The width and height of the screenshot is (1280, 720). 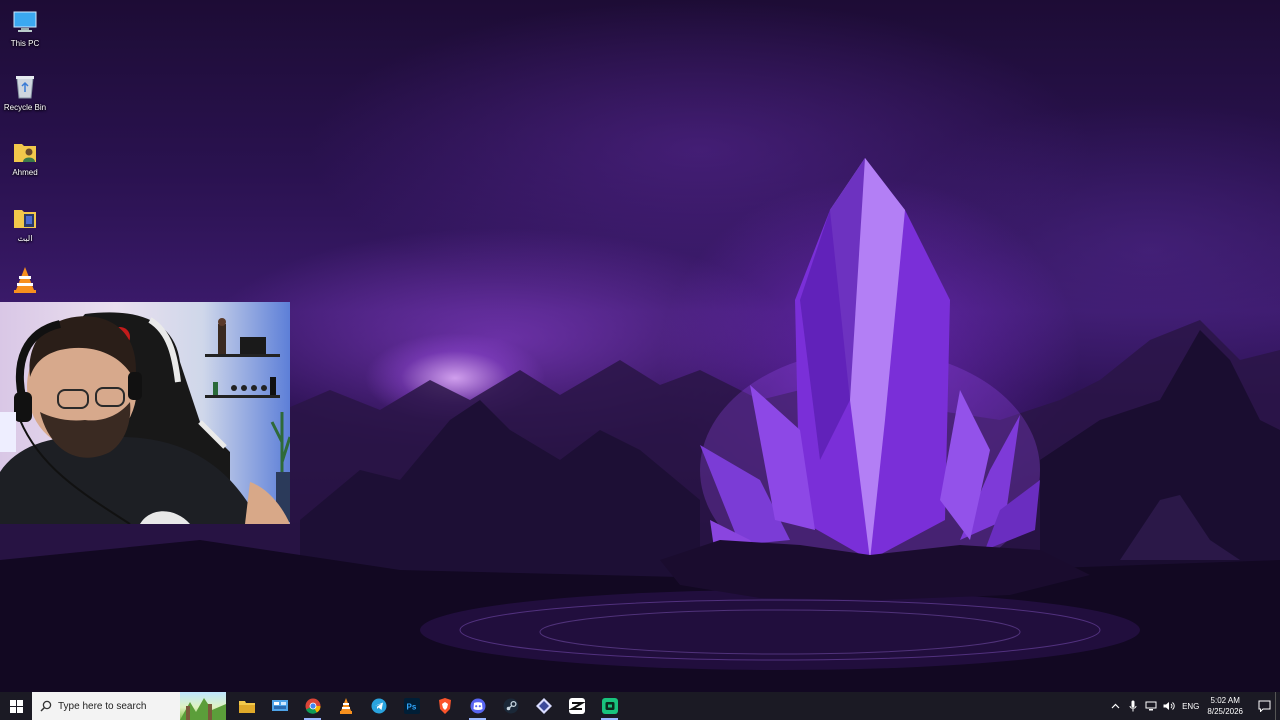 I want to click on photoshop-icon: Ps, so click(x=411, y=706).